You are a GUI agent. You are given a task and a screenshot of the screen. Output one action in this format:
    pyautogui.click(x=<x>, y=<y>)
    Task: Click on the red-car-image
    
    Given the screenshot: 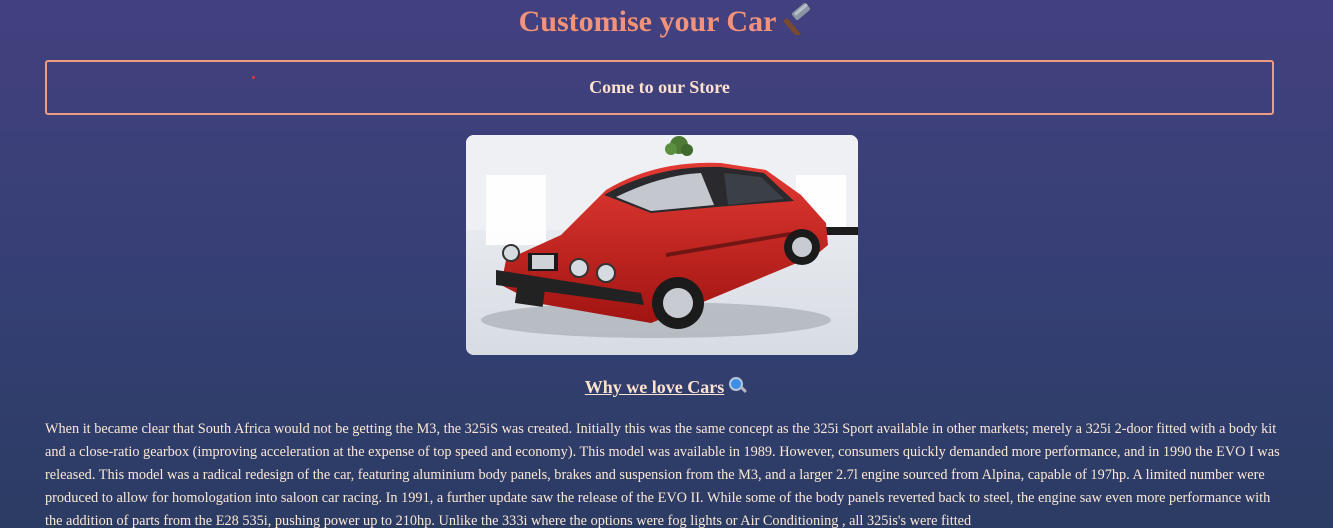 What is the action you would take?
    pyautogui.click(x=662, y=245)
    